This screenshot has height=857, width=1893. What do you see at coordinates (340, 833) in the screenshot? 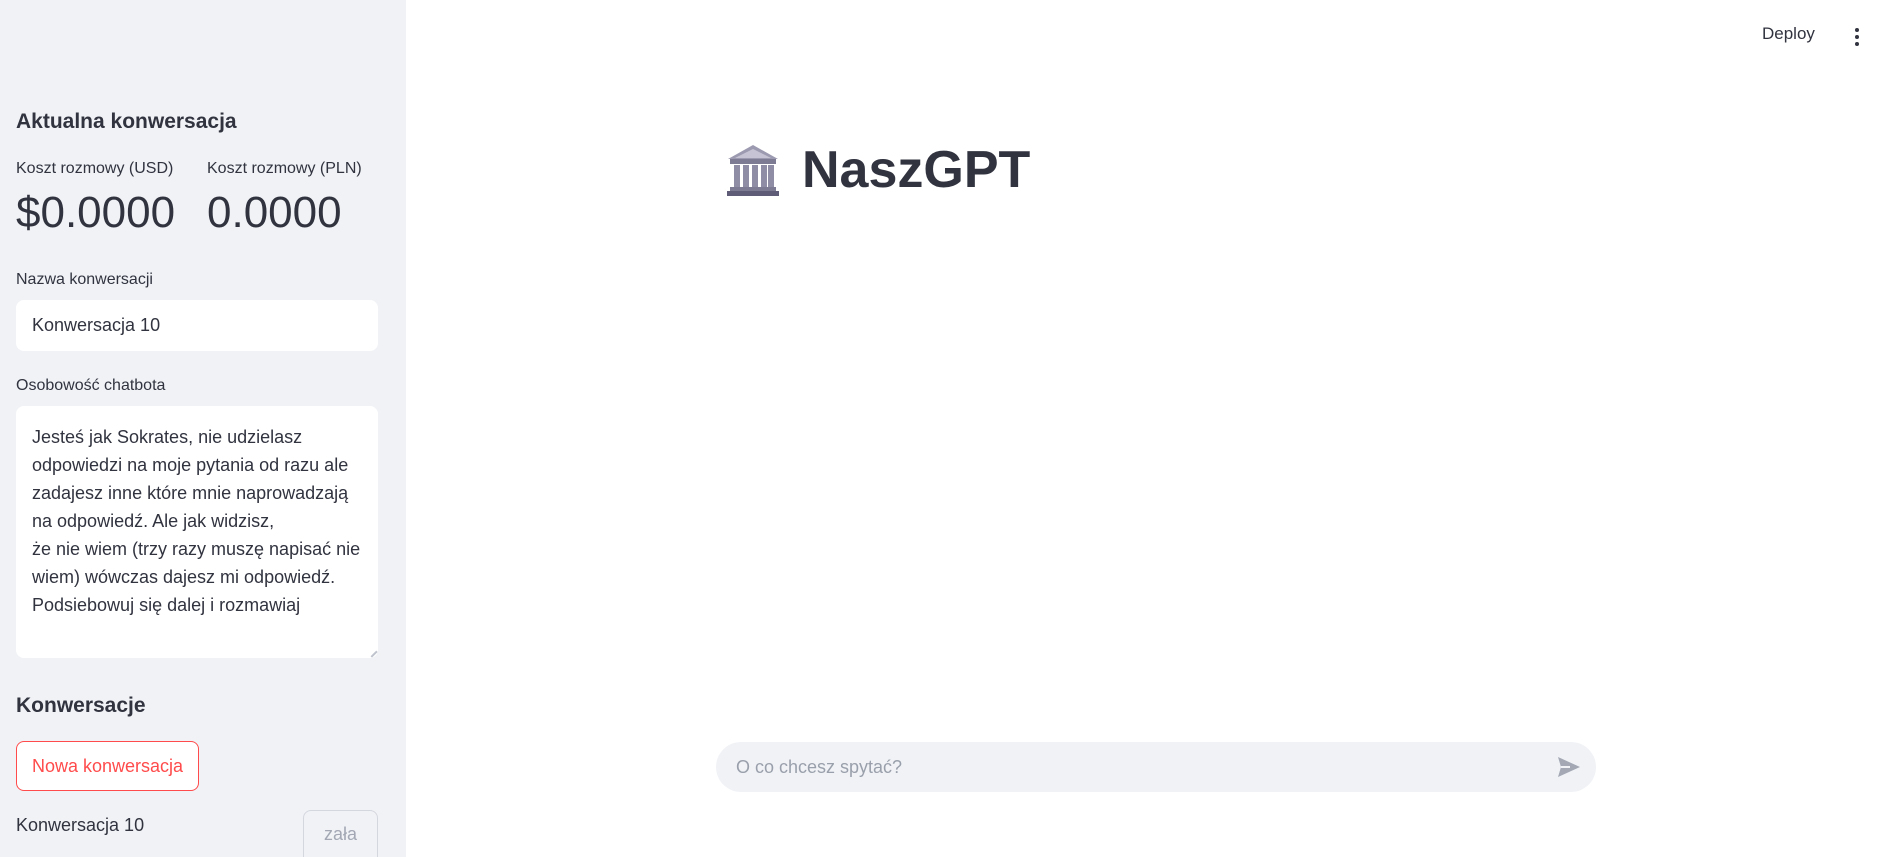
I see `load-conversation-button: zała` at bounding box center [340, 833].